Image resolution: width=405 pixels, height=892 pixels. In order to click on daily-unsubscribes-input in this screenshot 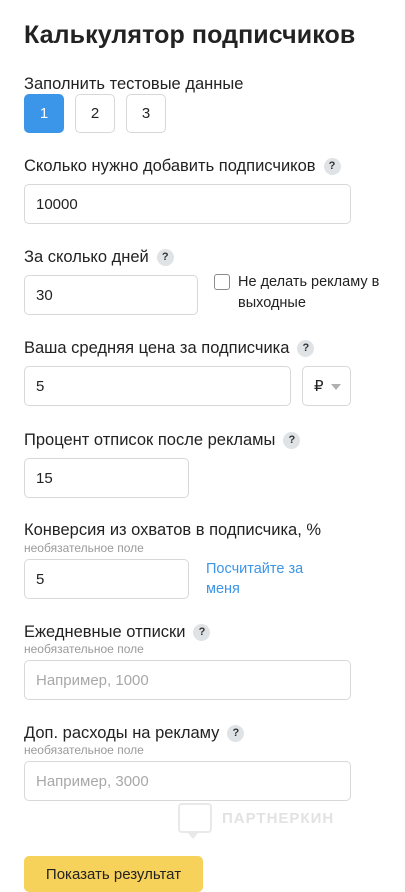, I will do `click(187, 680)`.